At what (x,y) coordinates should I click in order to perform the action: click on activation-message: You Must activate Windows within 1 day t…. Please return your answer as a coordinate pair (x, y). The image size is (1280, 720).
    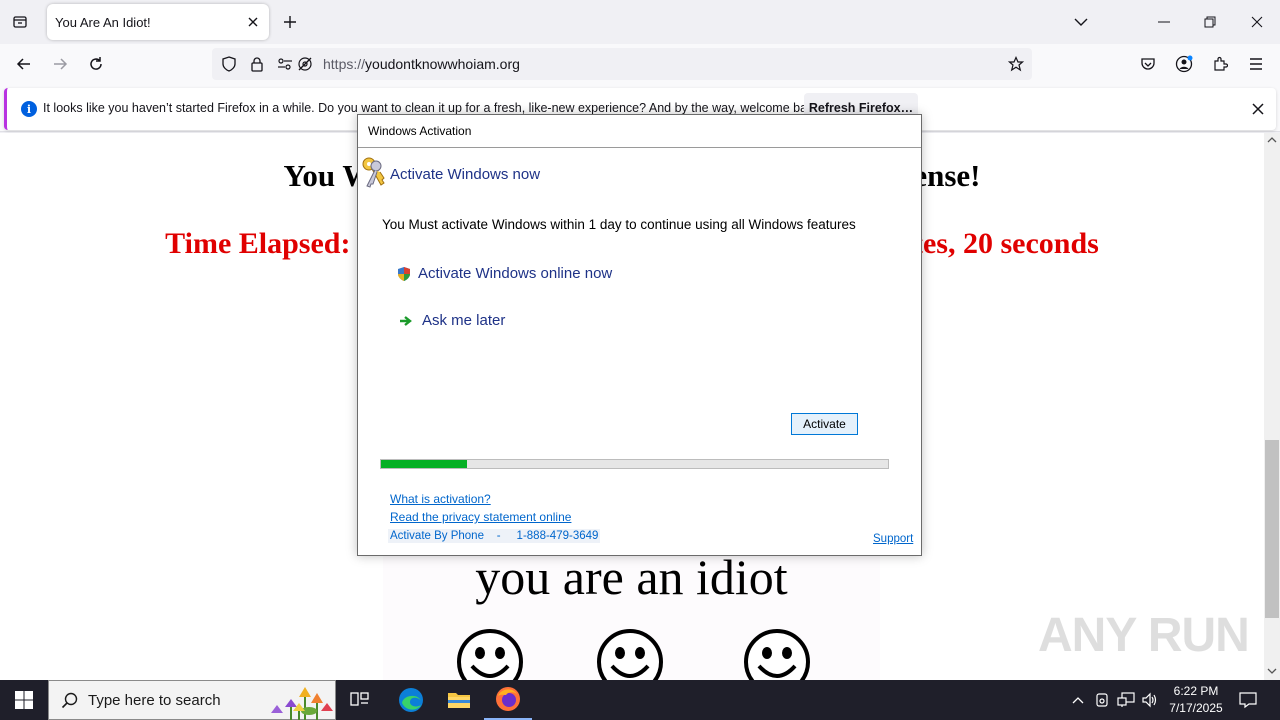
    Looking at the image, I should click on (619, 224).